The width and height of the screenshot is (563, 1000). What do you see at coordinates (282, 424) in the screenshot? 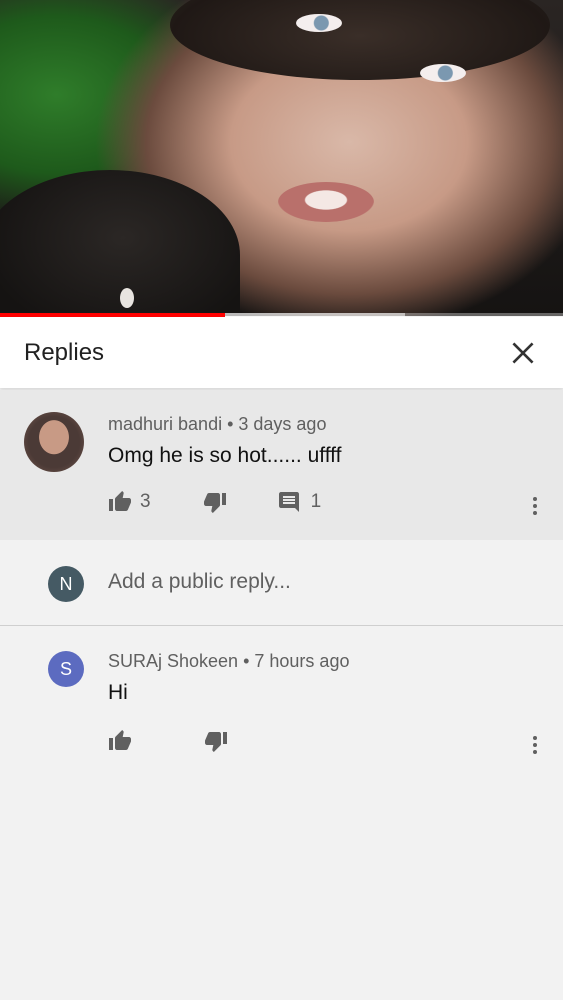
I see `comment-time: 3 days ago` at bounding box center [282, 424].